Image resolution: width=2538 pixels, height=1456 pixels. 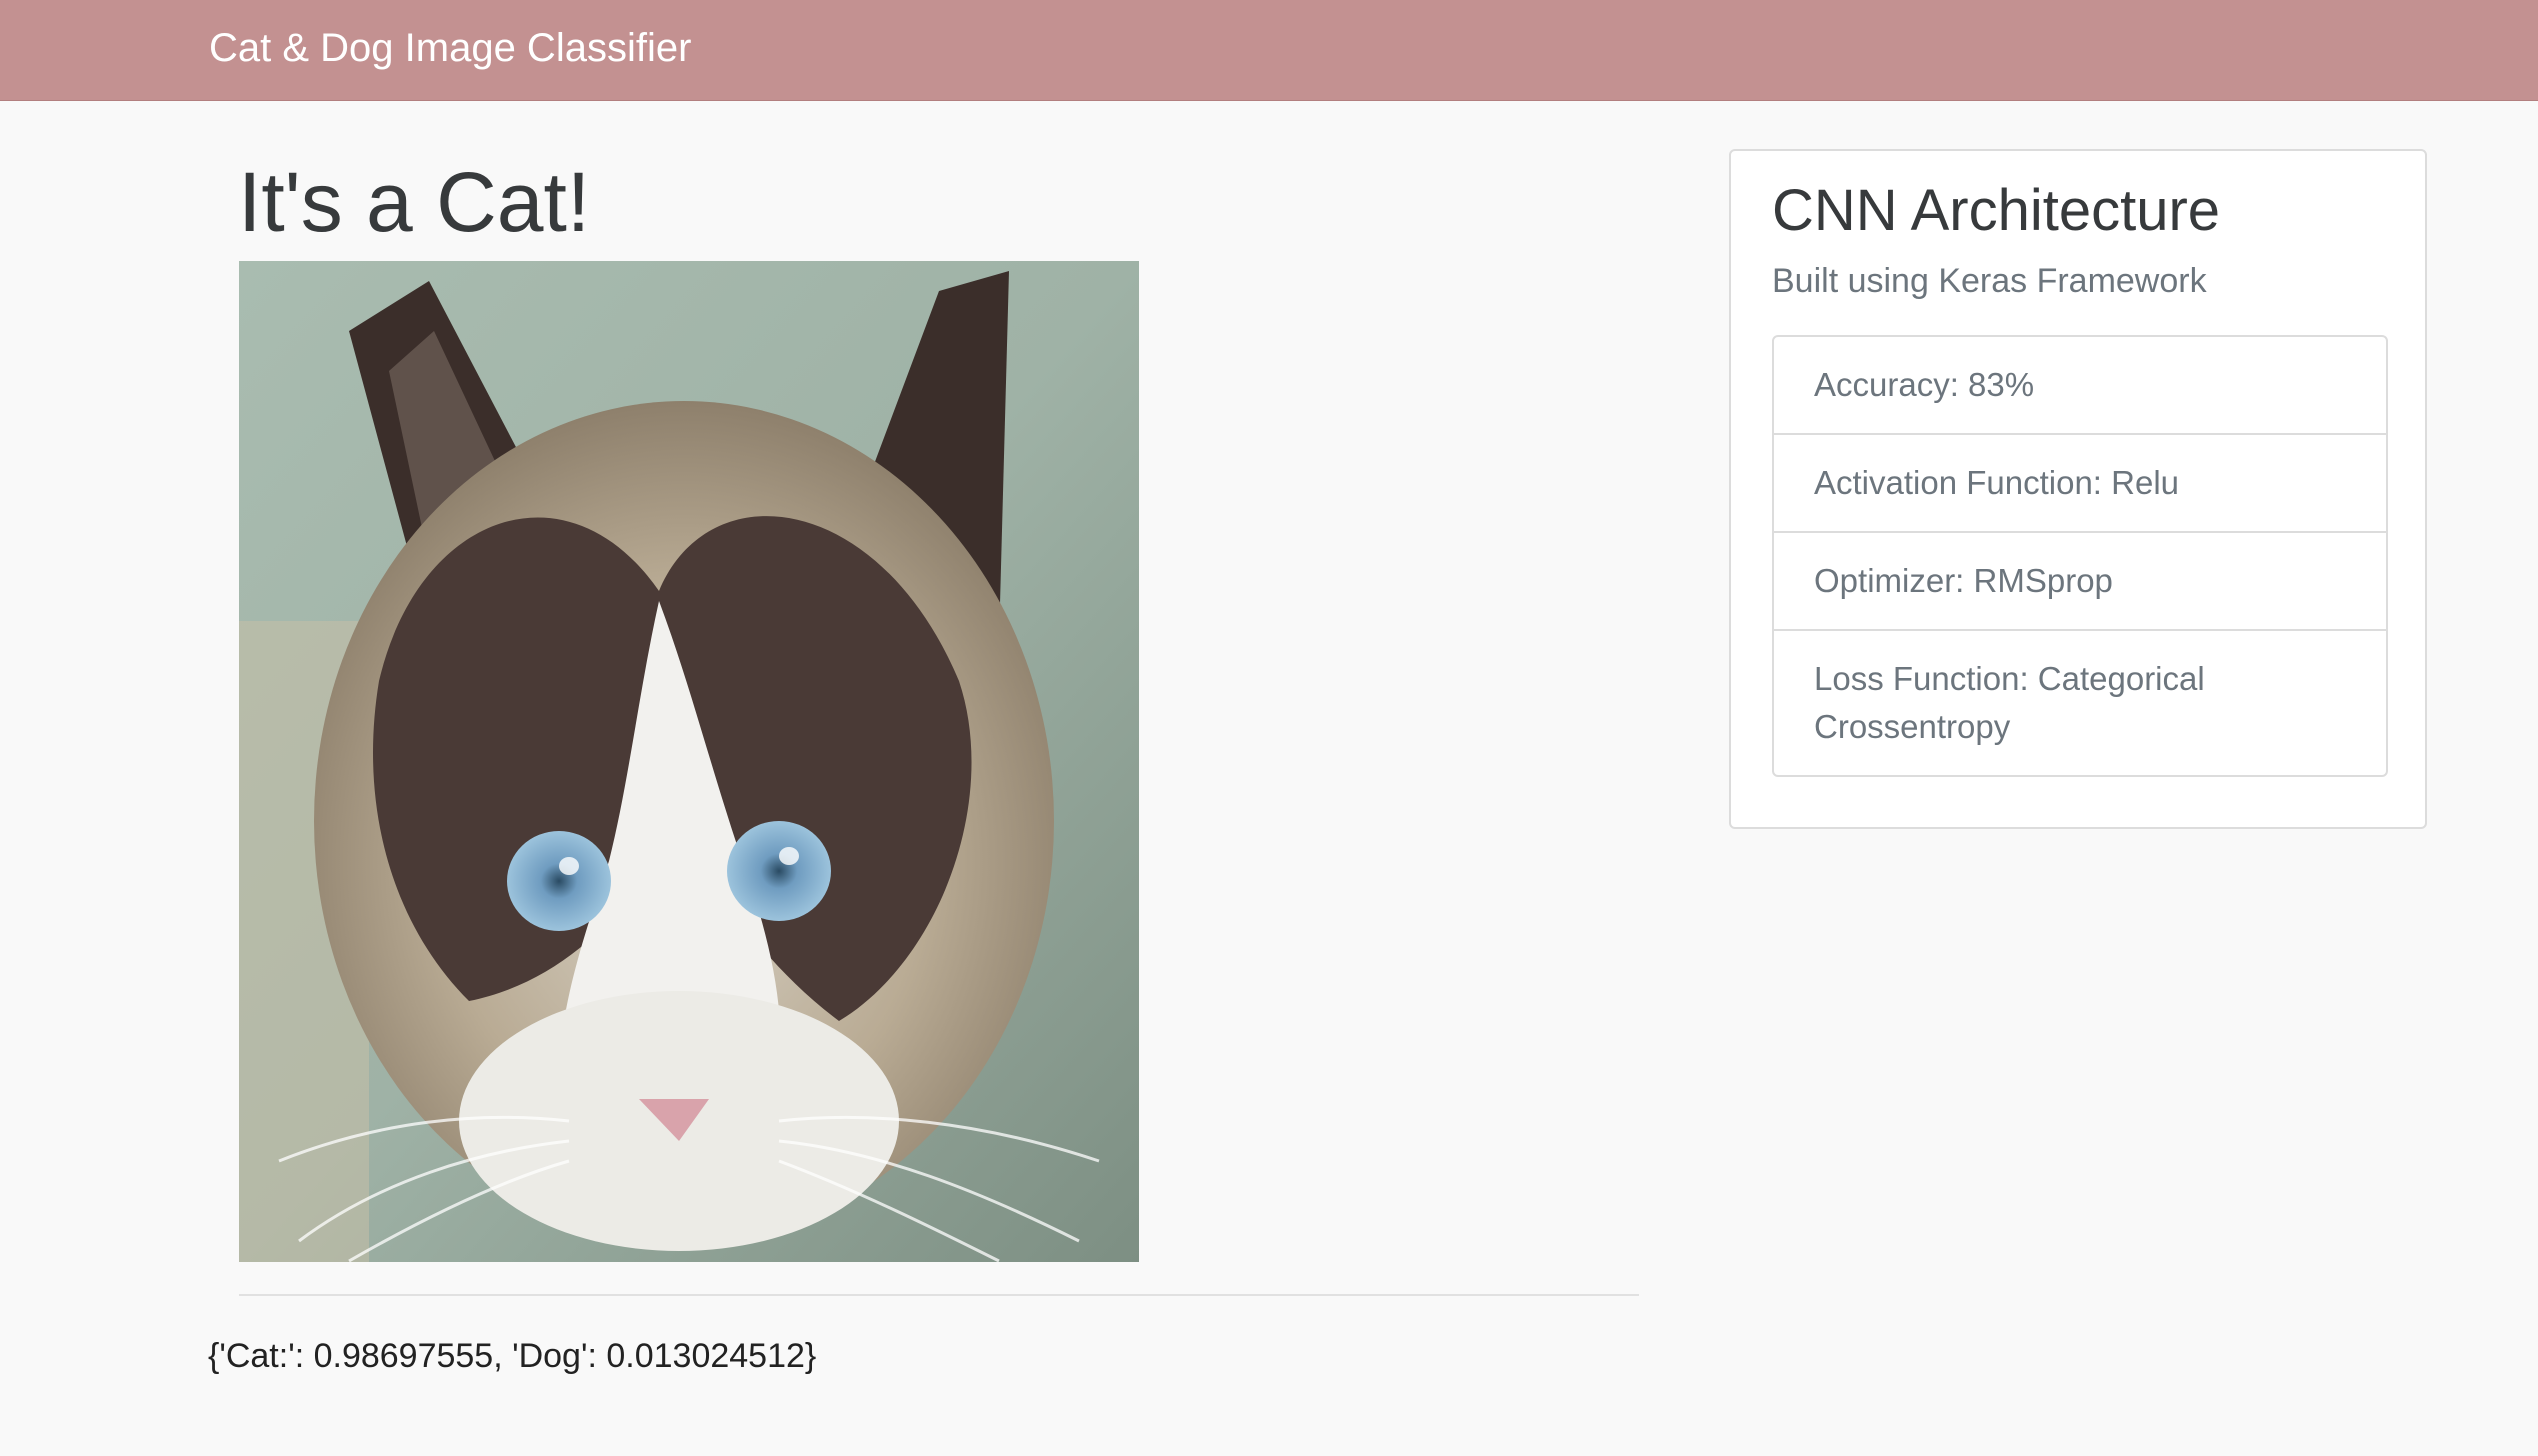 I want to click on list-item-accuracy: Accuracy: 83%, so click(x=2080, y=386).